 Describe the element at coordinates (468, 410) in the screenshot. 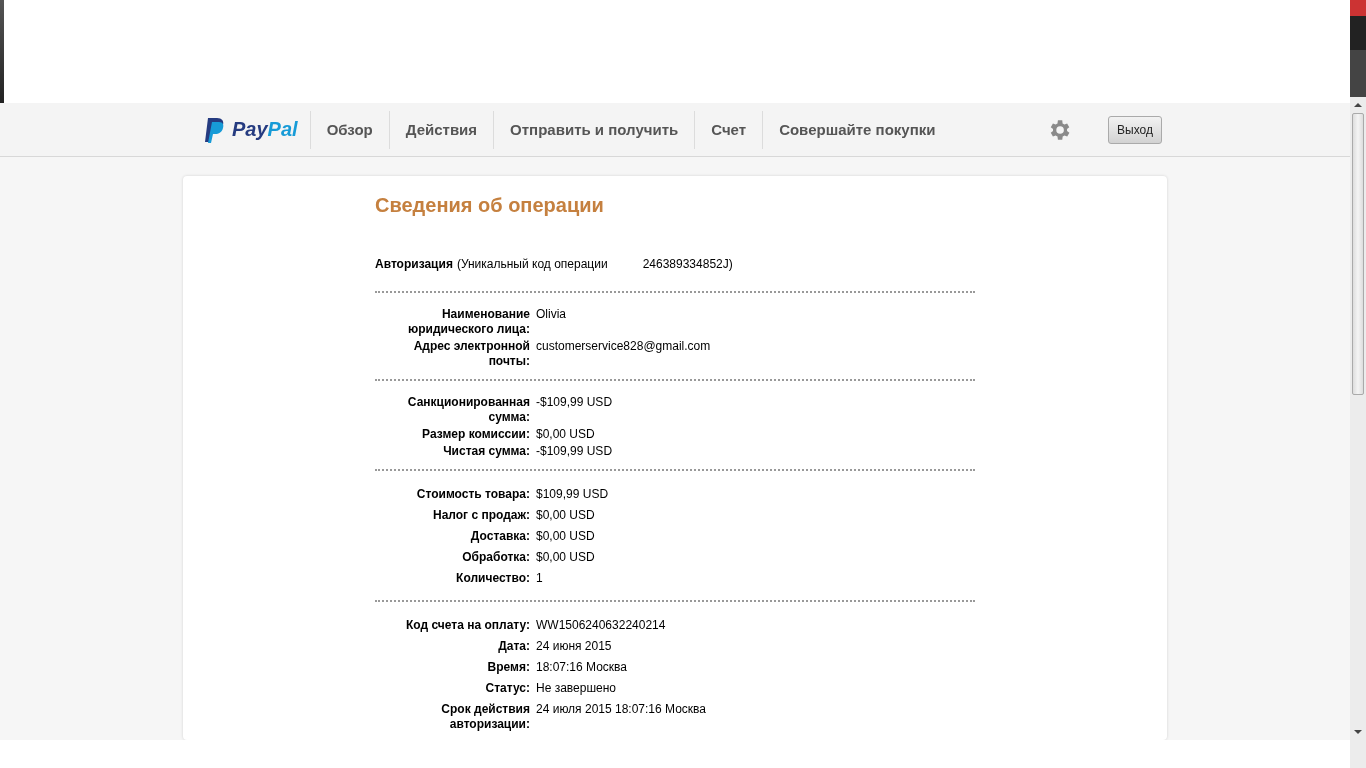

I see `field-label: Санкционированная сумма:` at that location.